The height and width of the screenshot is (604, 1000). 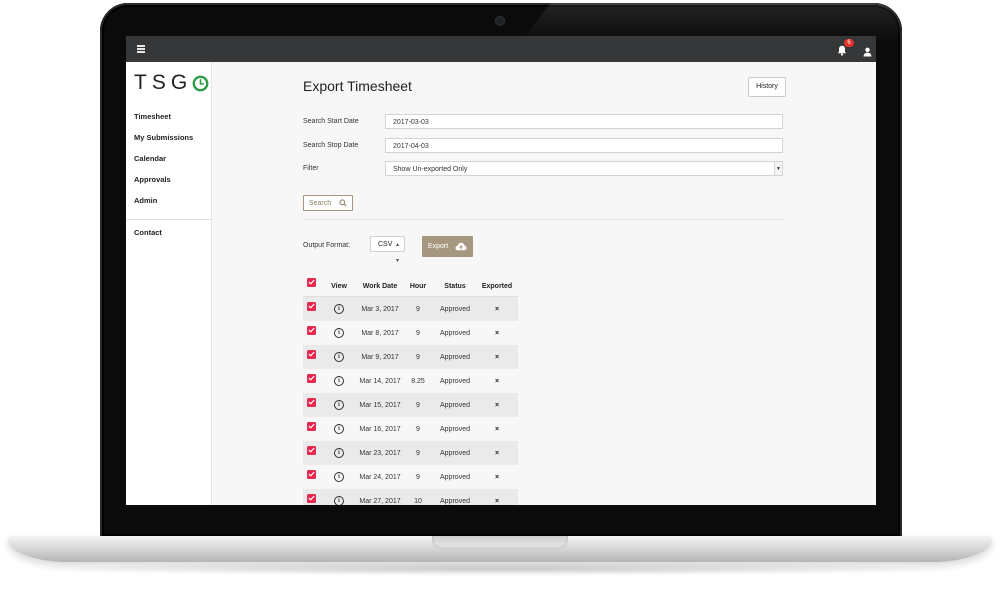 What do you see at coordinates (767, 87) in the screenshot?
I see `history-button: History` at bounding box center [767, 87].